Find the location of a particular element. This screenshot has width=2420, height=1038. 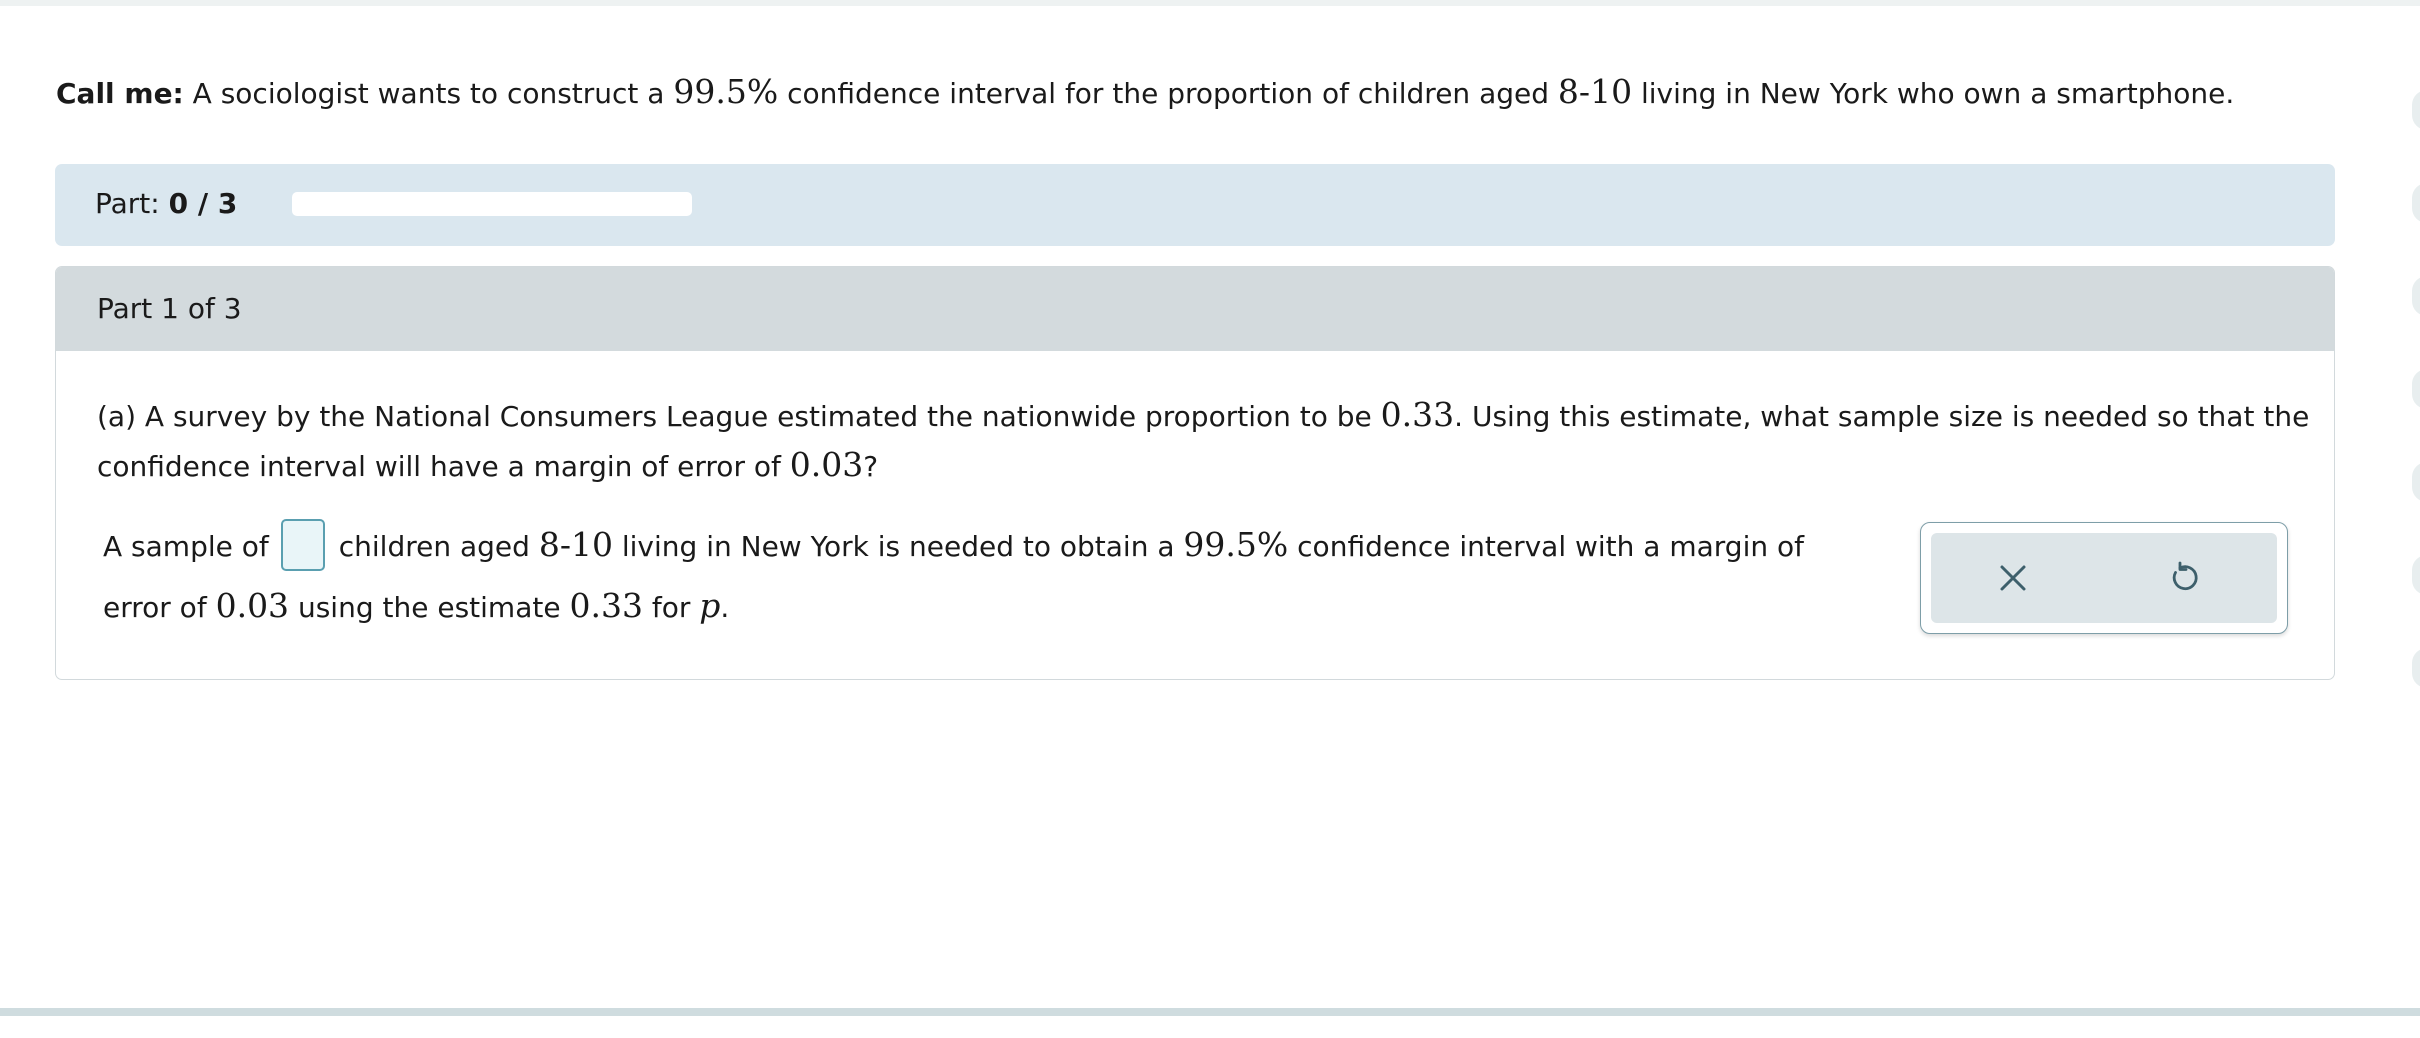

bottom-toolbar is located at coordinates (1210, 1023).